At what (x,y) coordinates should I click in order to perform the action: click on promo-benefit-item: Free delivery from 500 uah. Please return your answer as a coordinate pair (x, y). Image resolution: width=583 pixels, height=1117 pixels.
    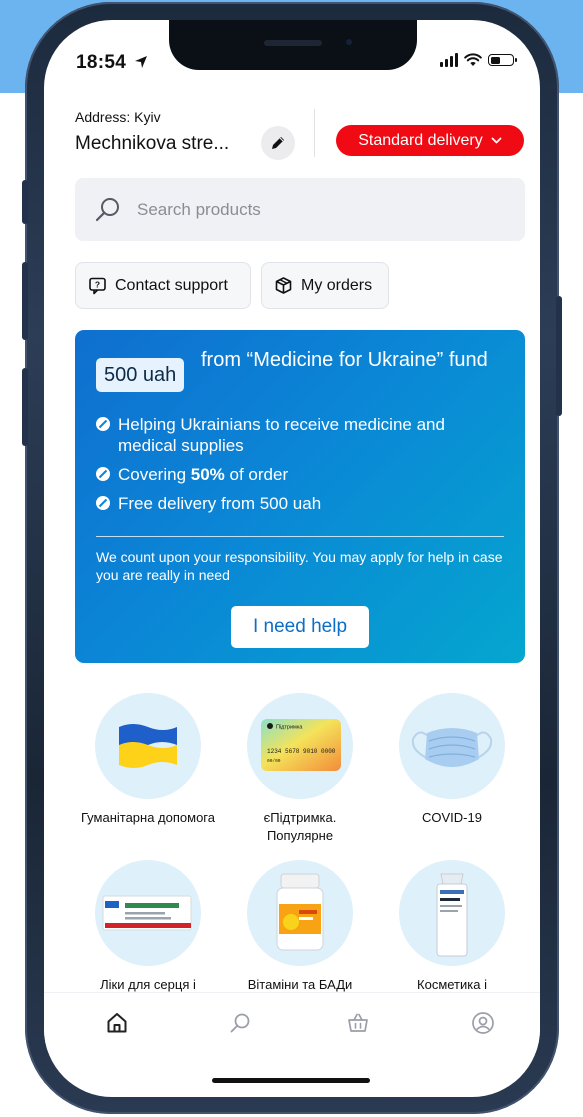
    Looking at the image, I should click on (301, 503).